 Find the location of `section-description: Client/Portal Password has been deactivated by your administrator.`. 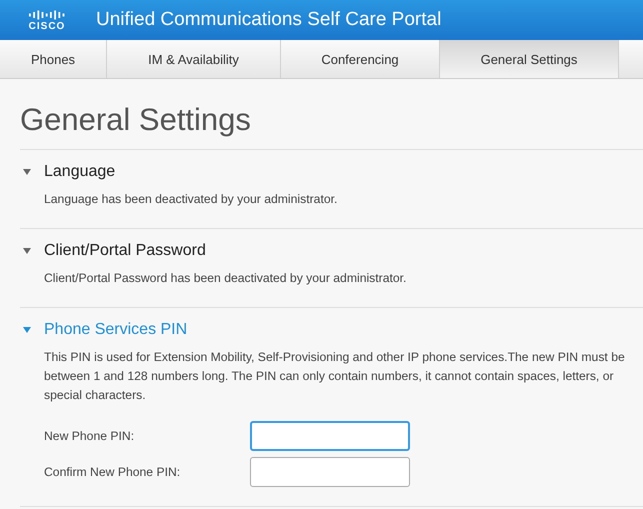

section-description: Client/Portal Password has been deactivated by your administrator. is located at coordinates (226, 278).